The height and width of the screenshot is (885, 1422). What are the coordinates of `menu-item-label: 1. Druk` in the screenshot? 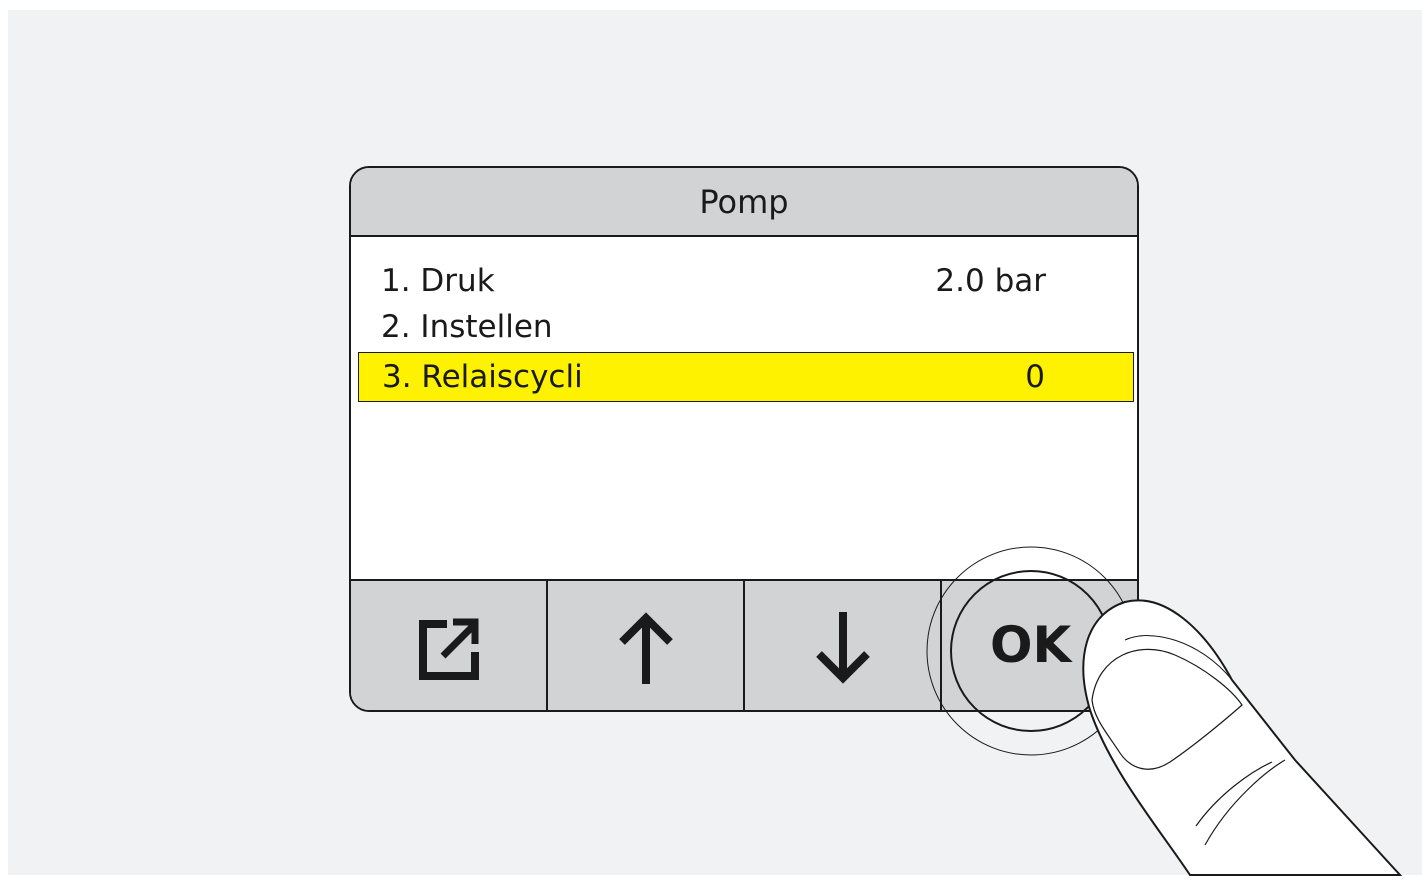 It's located at (438, 281).